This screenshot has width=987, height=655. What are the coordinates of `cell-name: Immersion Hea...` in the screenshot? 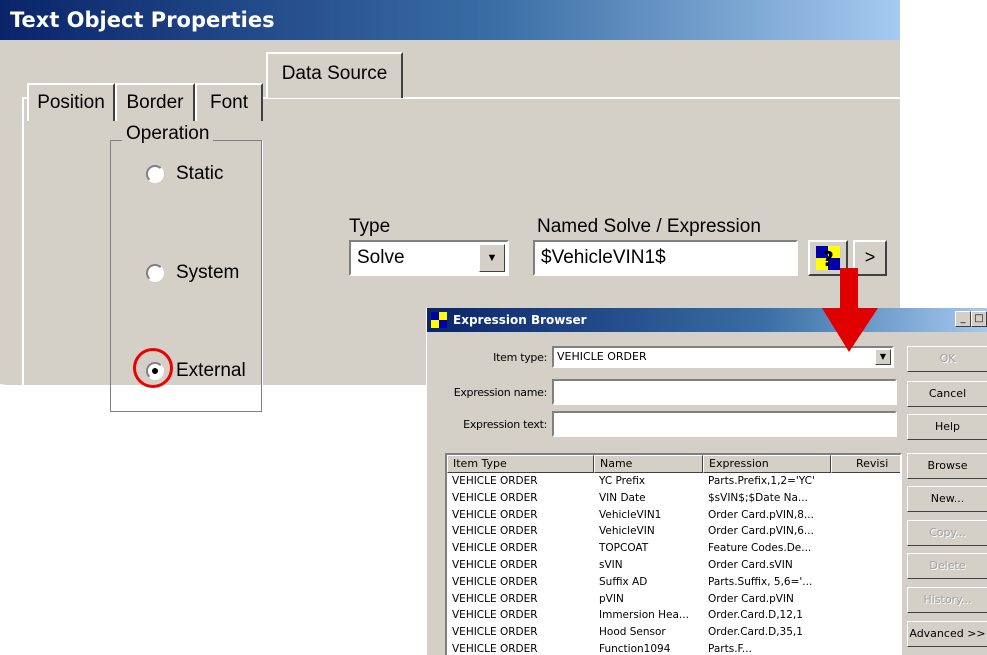 It's located at (644, 616).